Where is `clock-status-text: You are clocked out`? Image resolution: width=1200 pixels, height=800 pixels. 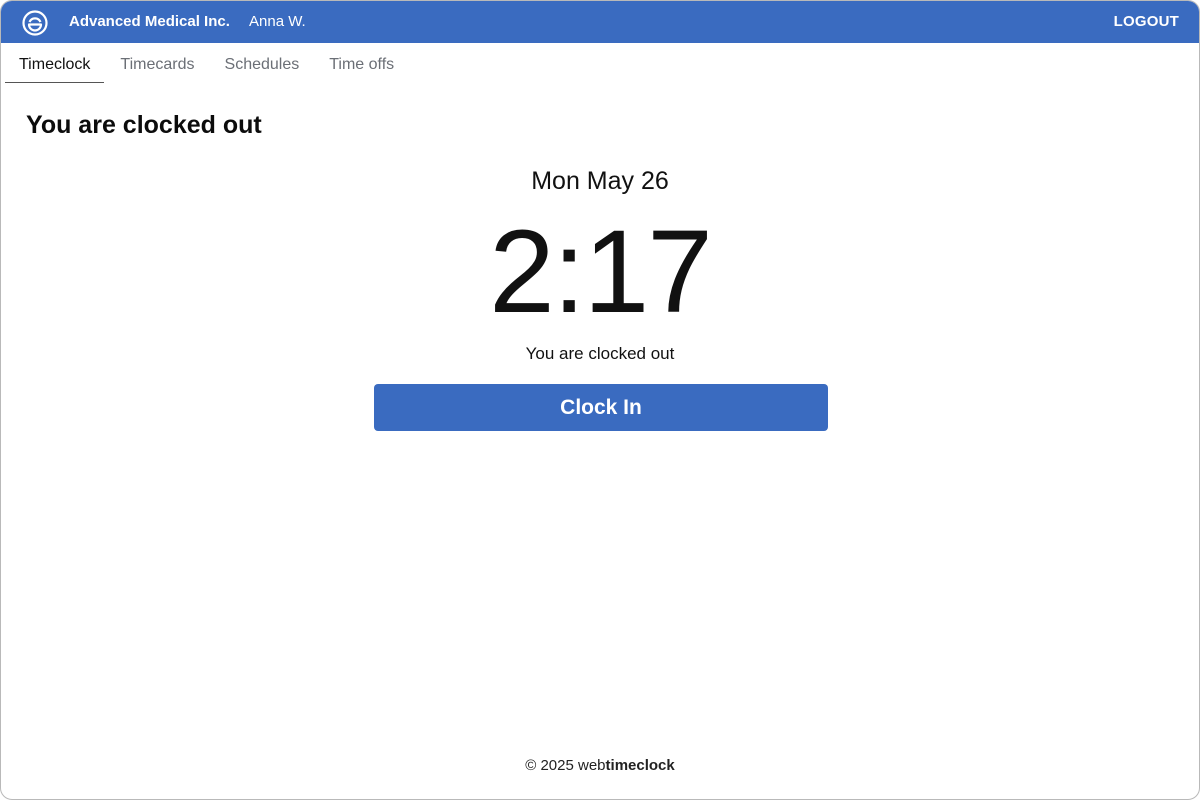 clock-status-text: You are clocked out is located at coordinates (600, 353).